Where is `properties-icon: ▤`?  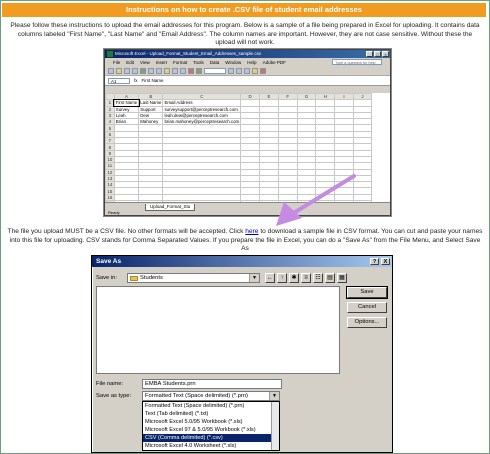
properties-icon: ▤ is located at coordinates (330, 278).